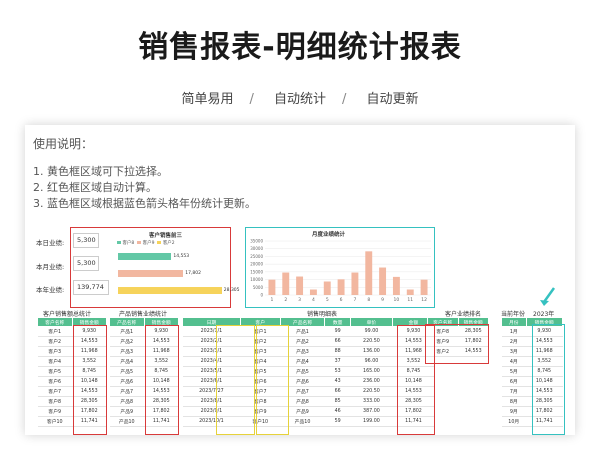 The width and height of the screenshot is (600, 460). Describe the element at coordinates (95, 187) in the screenshot. I see `instruction-line-2: 2. 红色框区域自动计算。` at that location.